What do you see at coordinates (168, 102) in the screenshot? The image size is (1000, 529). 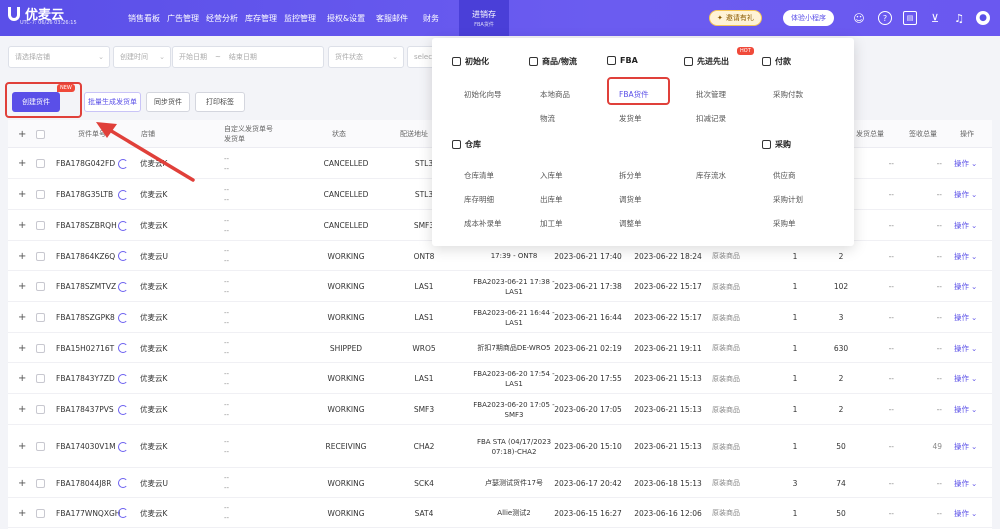 I see `sync-shipment-button: 同步货件` at bounding box center [168, 102].